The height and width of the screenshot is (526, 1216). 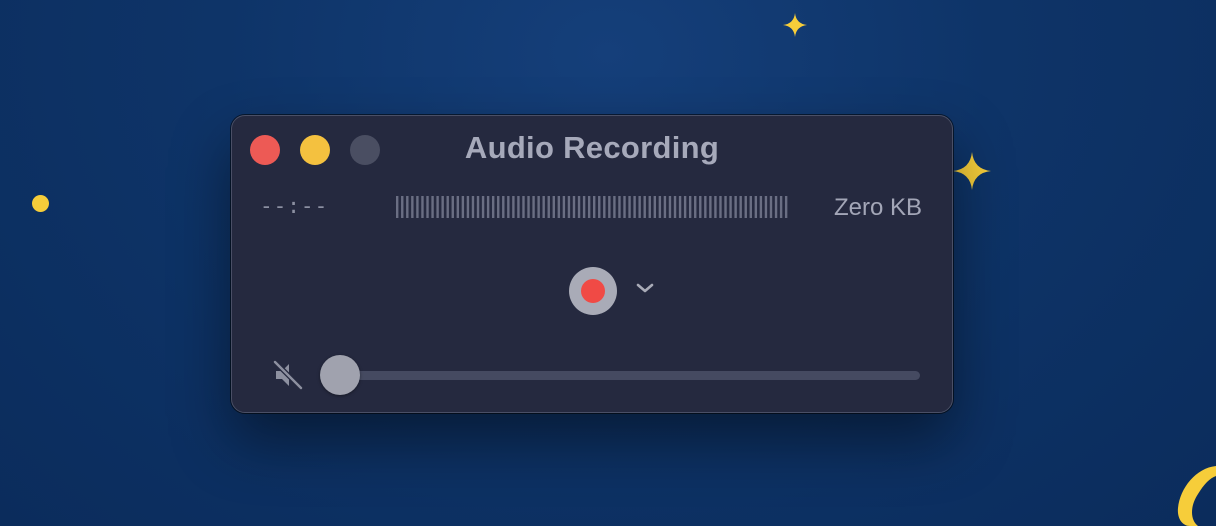 What do you see at coordinates (645, 288) in the screenshot?
I see `chevron-down-icon` at bounding box center [645, 288].